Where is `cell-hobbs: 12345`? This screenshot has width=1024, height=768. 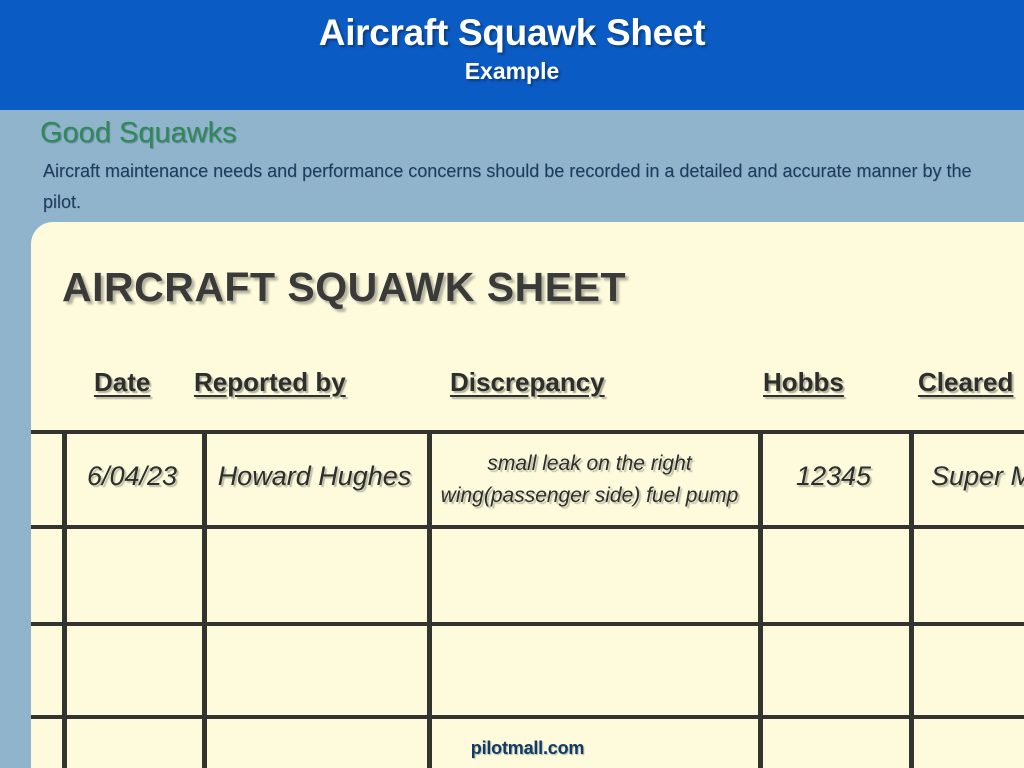
cell-hobbs: 12345 is located at coordinates (833, 477).